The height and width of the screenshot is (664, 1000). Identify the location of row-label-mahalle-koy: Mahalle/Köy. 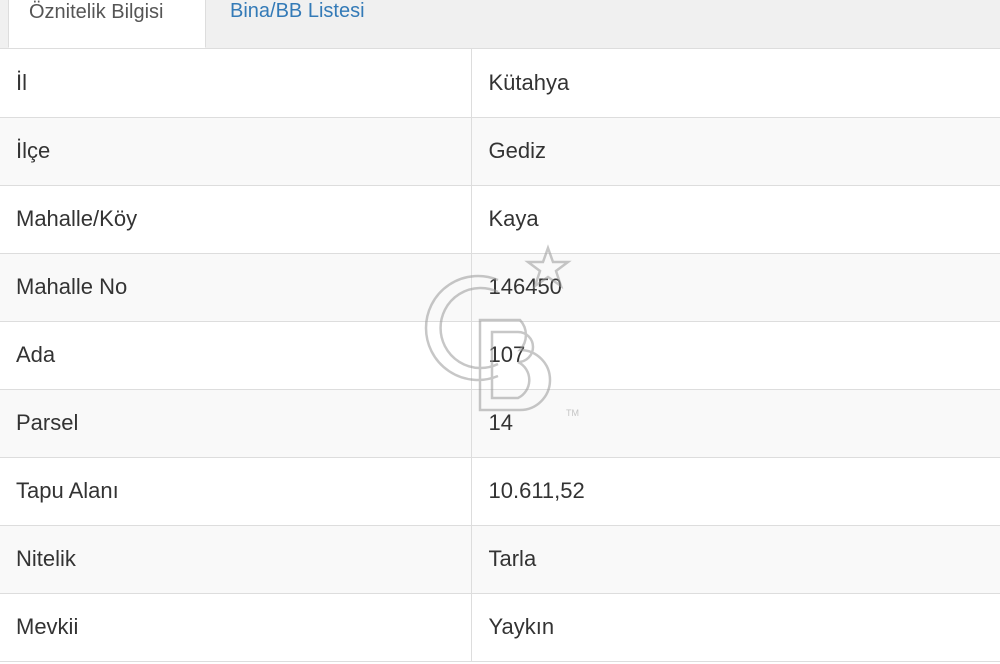
(236, 219).